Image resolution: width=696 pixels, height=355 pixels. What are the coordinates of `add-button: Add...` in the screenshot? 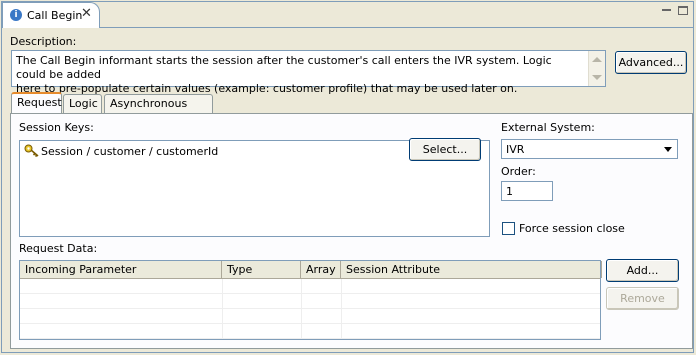 It's located at (642, 270).